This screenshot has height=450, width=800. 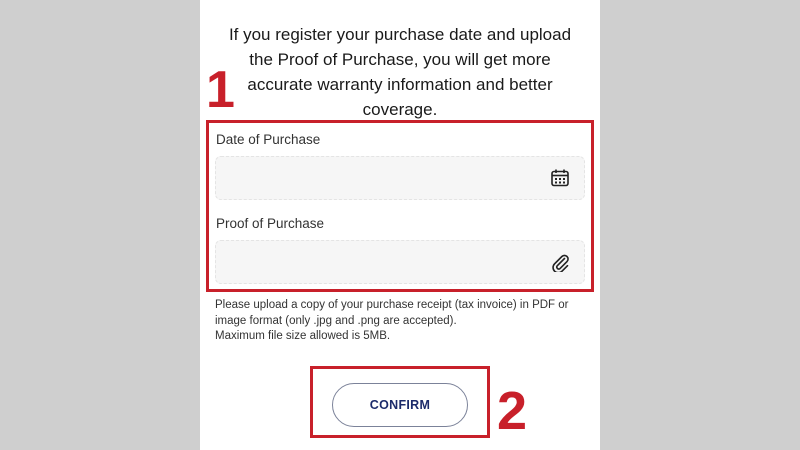 I want to click on date-of-purchase-label: Date of Purchase, so click(x=268, y=139).